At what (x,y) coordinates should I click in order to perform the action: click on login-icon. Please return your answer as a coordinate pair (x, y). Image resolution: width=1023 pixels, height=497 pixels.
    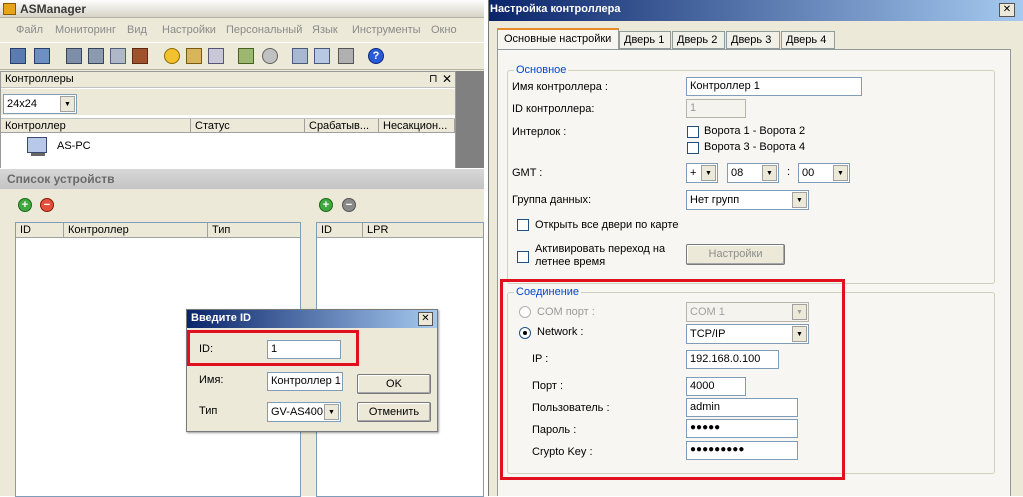
    Looking at the image, I should click on (18, 56).